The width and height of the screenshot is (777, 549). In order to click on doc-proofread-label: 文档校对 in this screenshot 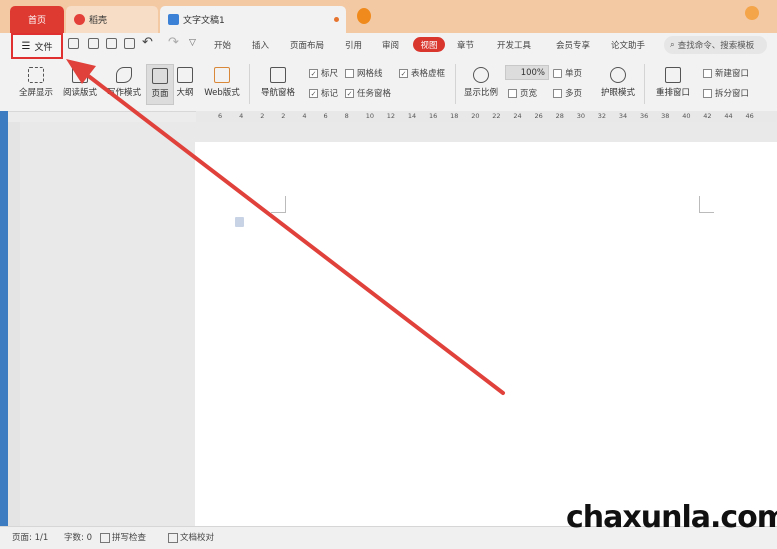, I will do `click(197, 538)`.